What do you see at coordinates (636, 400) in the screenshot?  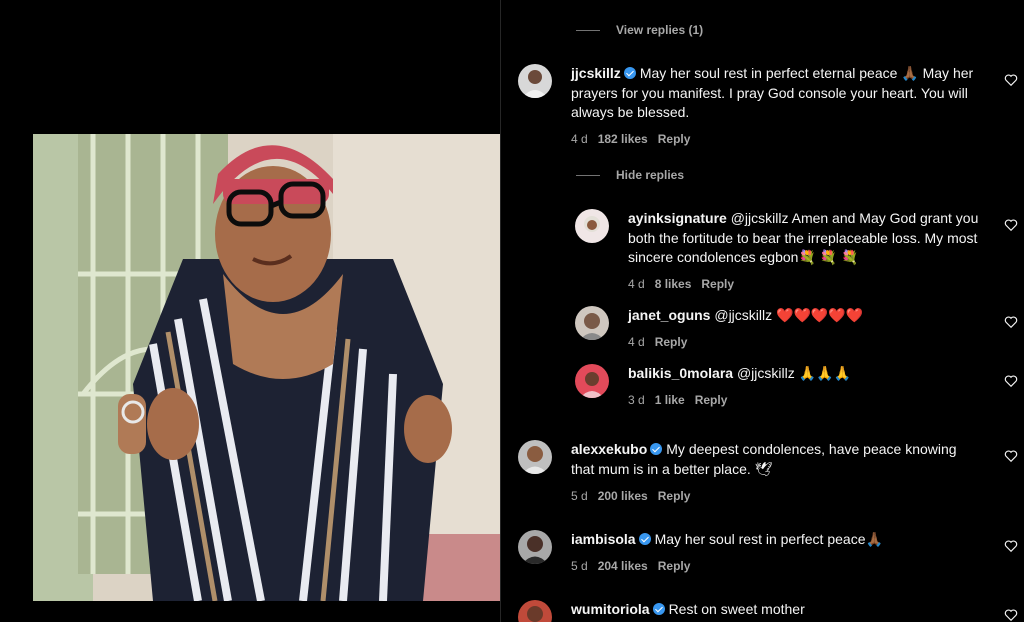 I see `comment-age: 3 d` at bounding box center [636, 400].